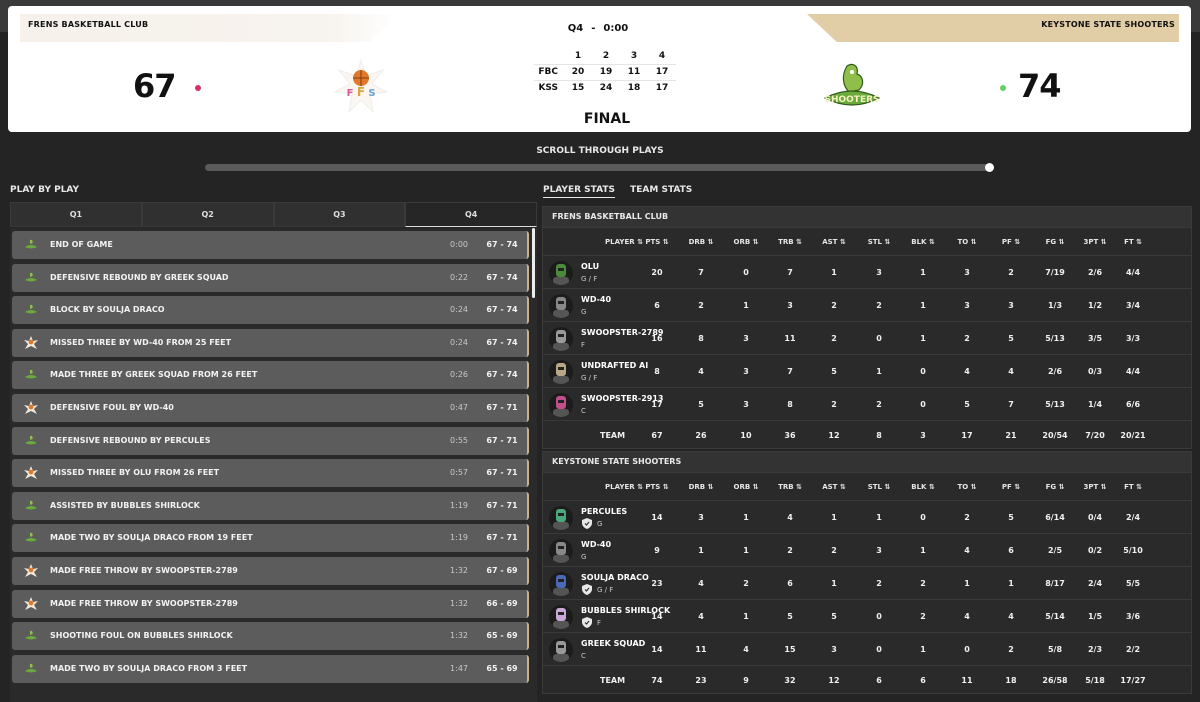 The image size is (1200, 702). Describe the element at coordinates (533, 263) in the screenshot. I see `play-list-scrollbar` at that location.